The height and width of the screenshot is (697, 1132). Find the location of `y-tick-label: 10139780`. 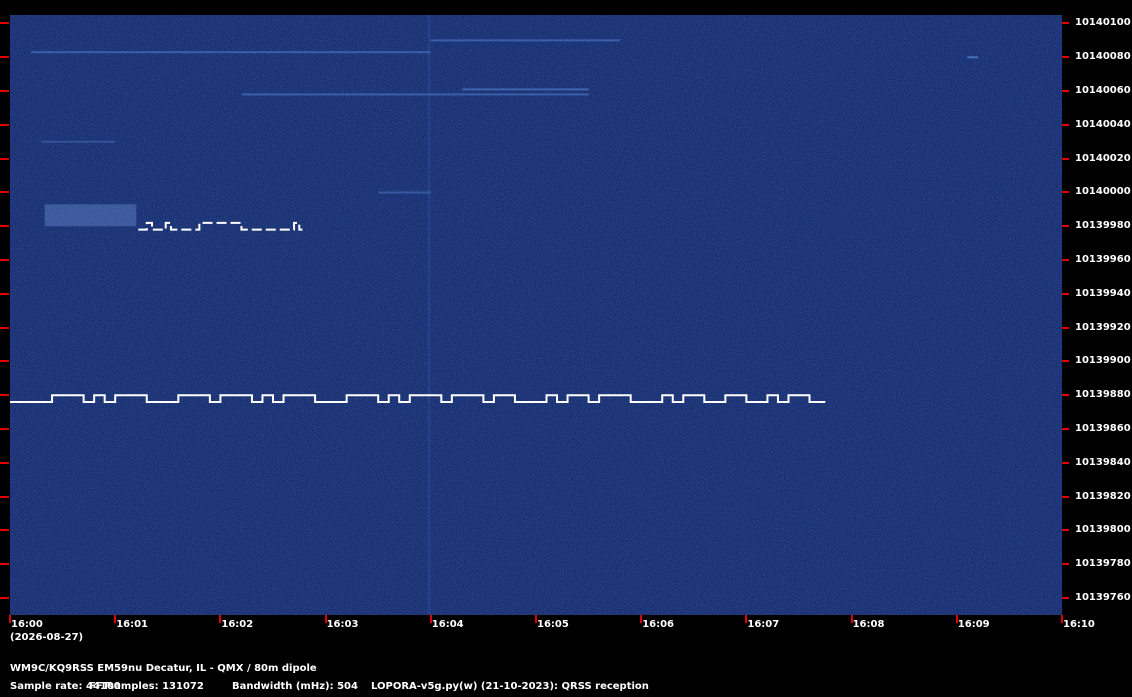

y-tick-label: 10139780 is located at coordinates (1103, 564).